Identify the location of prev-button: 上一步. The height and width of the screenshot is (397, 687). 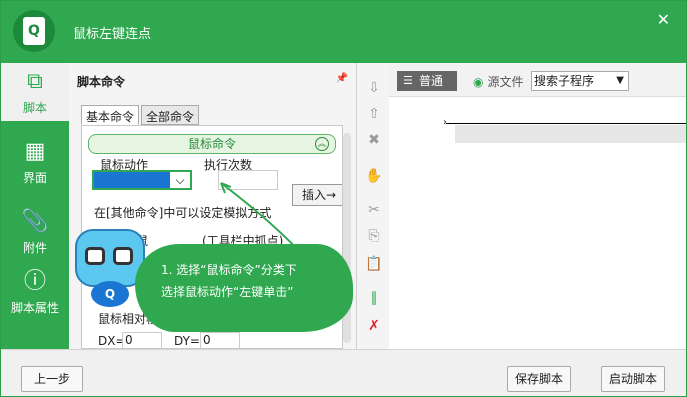
(52, 379).